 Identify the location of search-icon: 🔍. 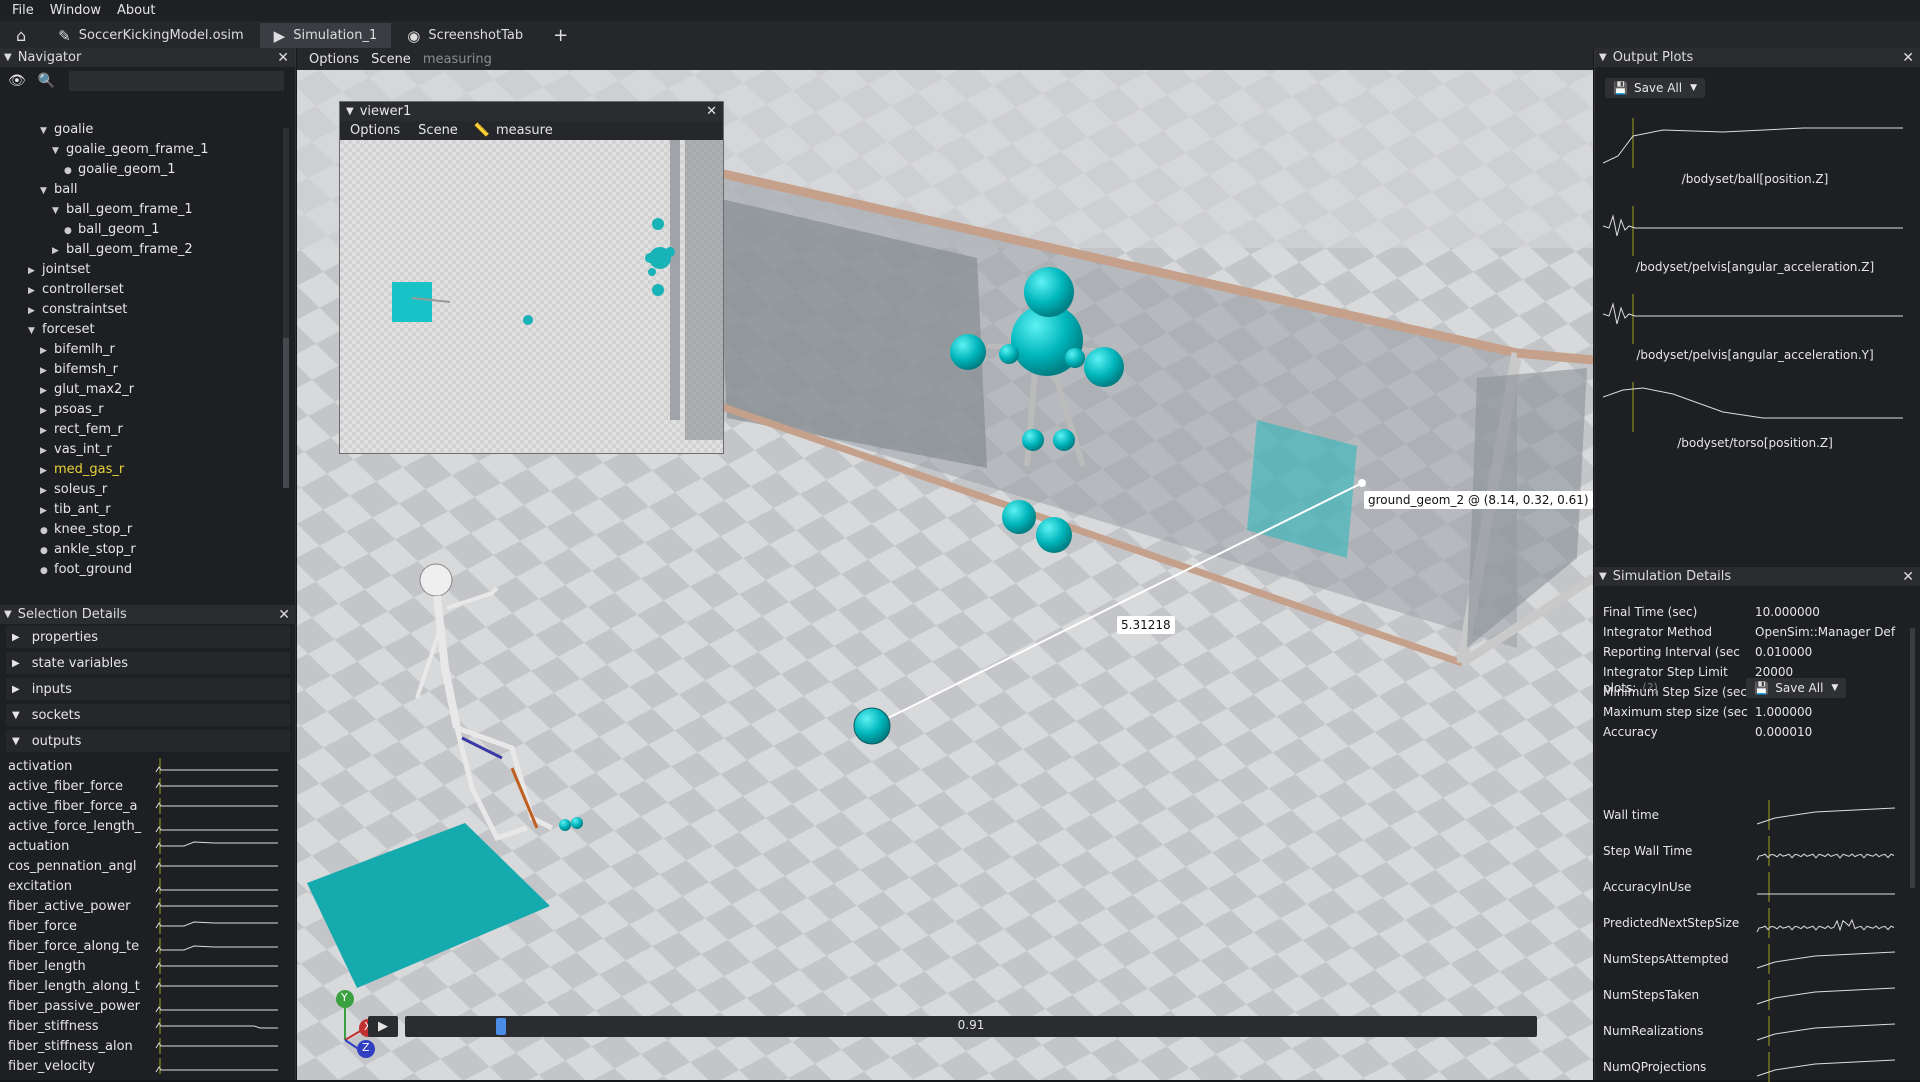
(46, 81).